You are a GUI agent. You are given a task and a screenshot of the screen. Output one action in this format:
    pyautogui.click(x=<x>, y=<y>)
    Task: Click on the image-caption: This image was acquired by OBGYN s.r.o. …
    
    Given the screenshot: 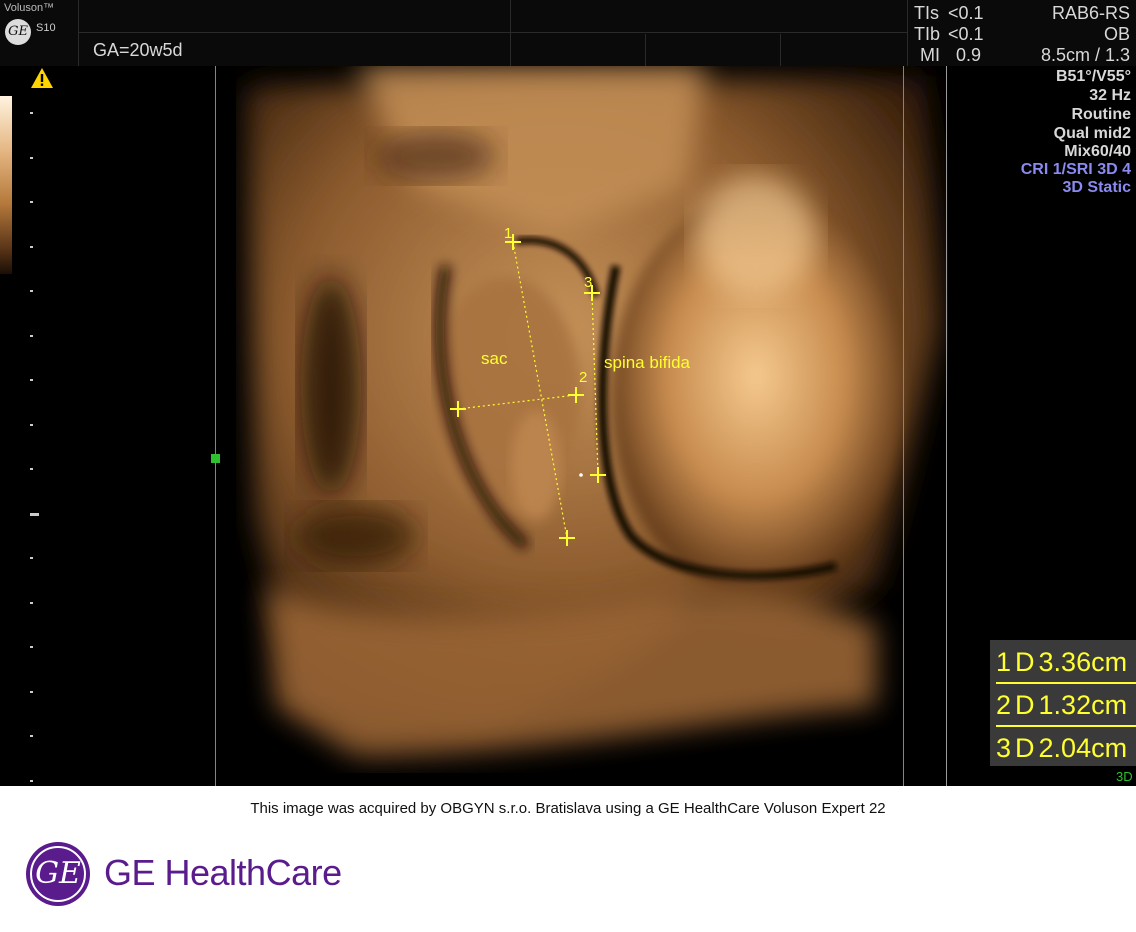 What is the action you would take?
    pyautogui.click(x=568, y=808)
    